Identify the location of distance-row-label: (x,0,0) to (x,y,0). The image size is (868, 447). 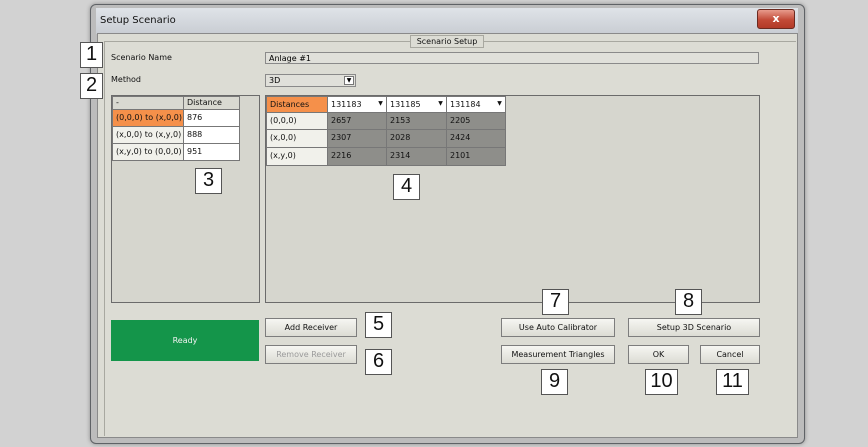
(148, 135).